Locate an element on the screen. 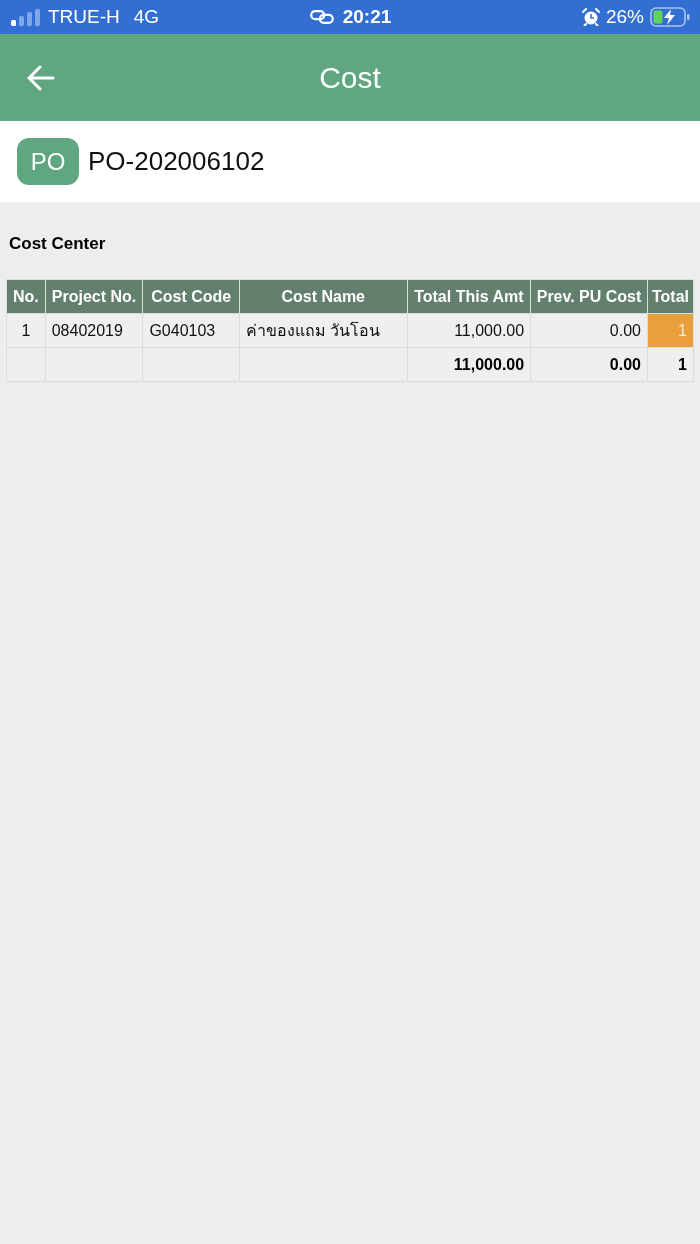 The width and height of the screenshot is (700, 1244). signal-icon is located at coordinates (25, 17).